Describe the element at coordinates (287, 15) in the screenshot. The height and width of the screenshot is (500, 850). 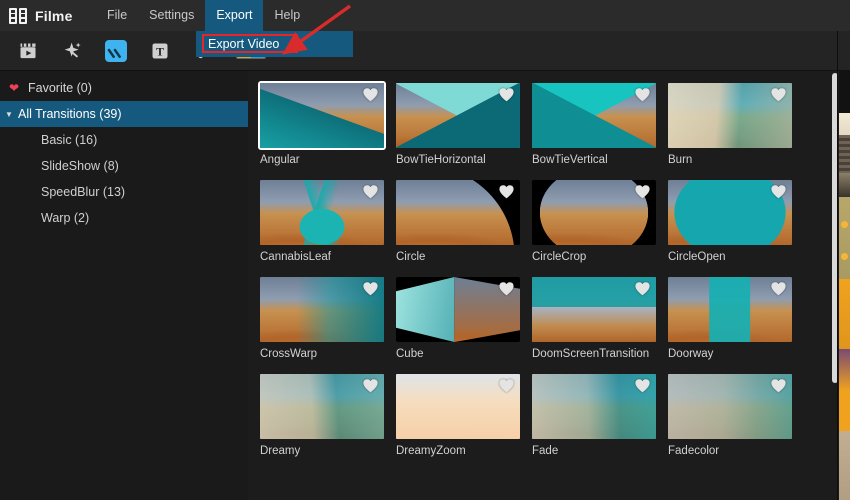
I see `menu-item-help: Help` at that location.